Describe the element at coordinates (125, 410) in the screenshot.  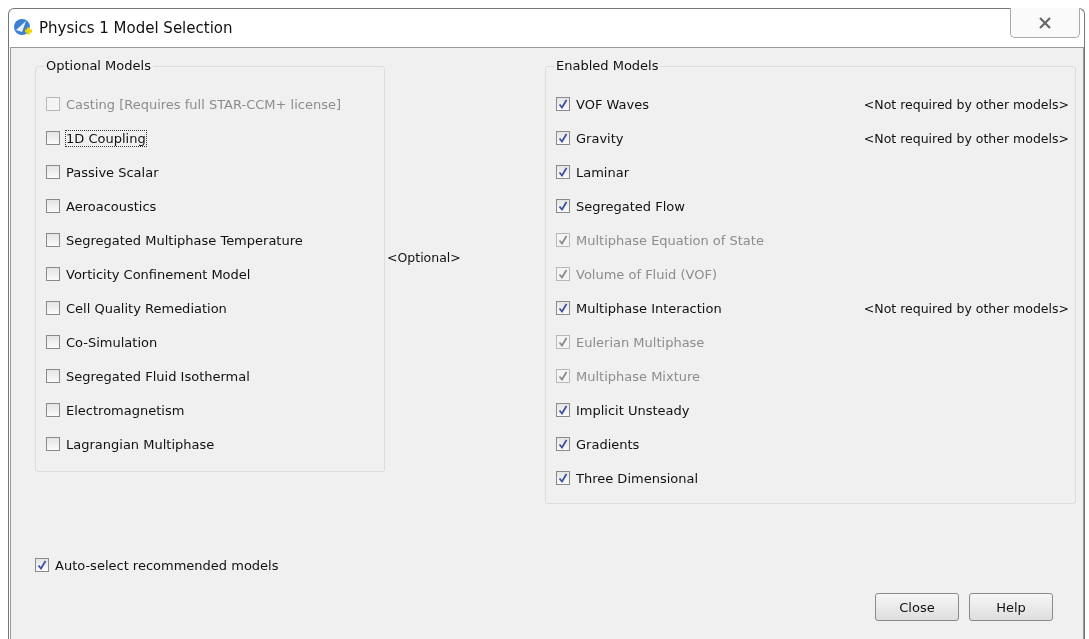
I see `checkbox-label: Electromagnetism` at that location.